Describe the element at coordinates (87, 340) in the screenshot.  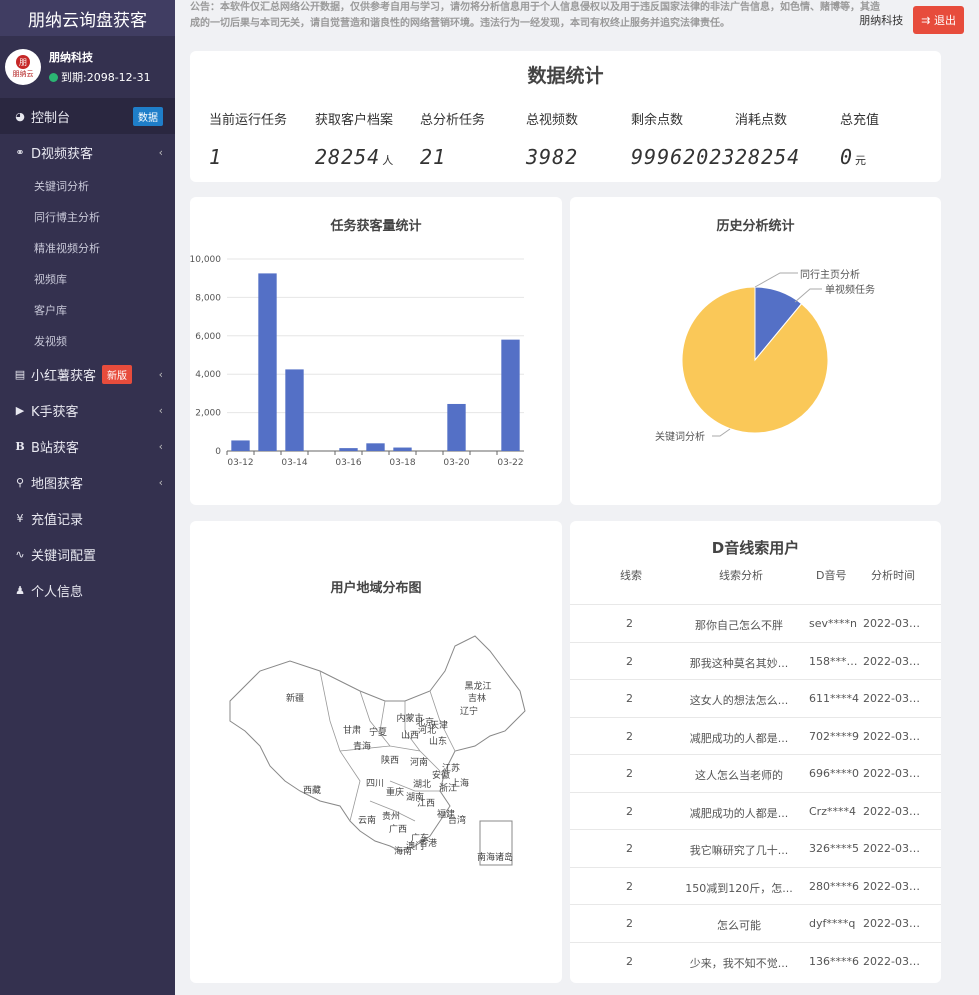
I see `submenu-post-video: 发视频` at that location.